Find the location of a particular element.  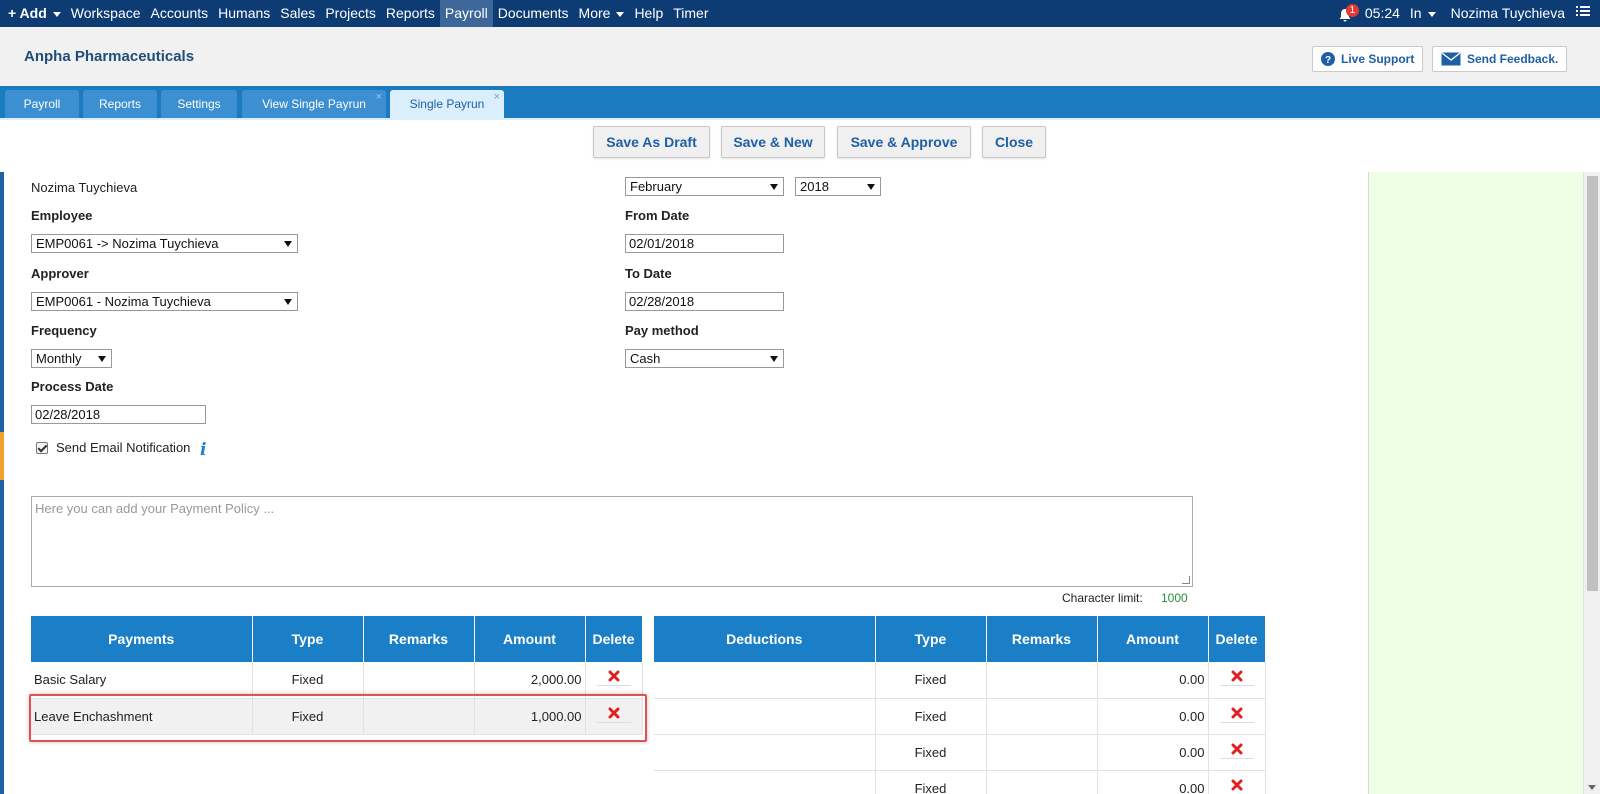

frequency-label: Frequency is located at coordinates (64, 330).